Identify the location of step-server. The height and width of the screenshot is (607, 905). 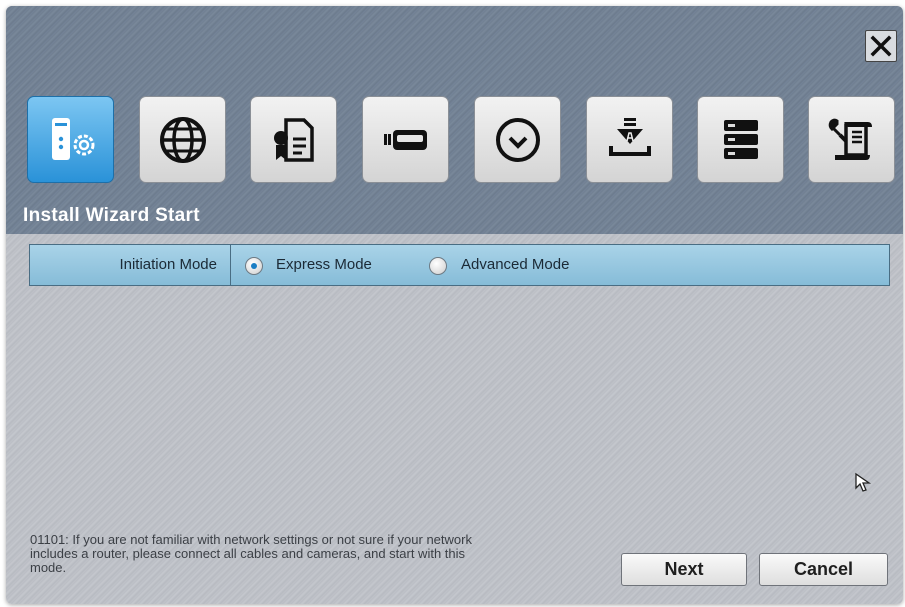
(740, 139).